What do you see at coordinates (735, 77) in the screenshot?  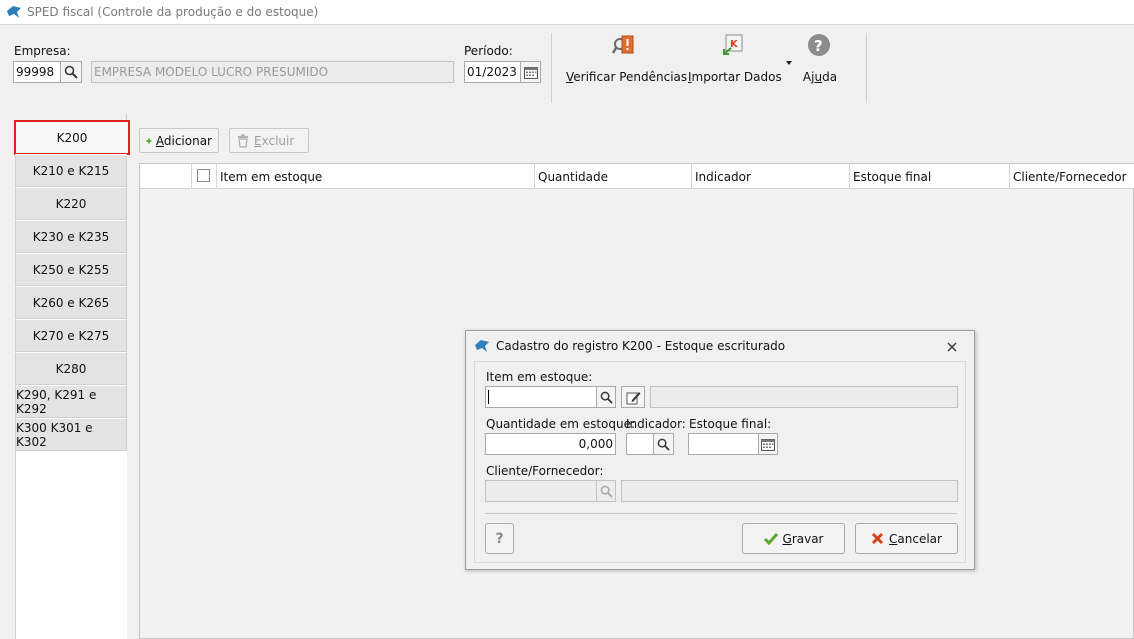 I see `importar-dados-label: Importar Dados` at bounding box center [735, 77].